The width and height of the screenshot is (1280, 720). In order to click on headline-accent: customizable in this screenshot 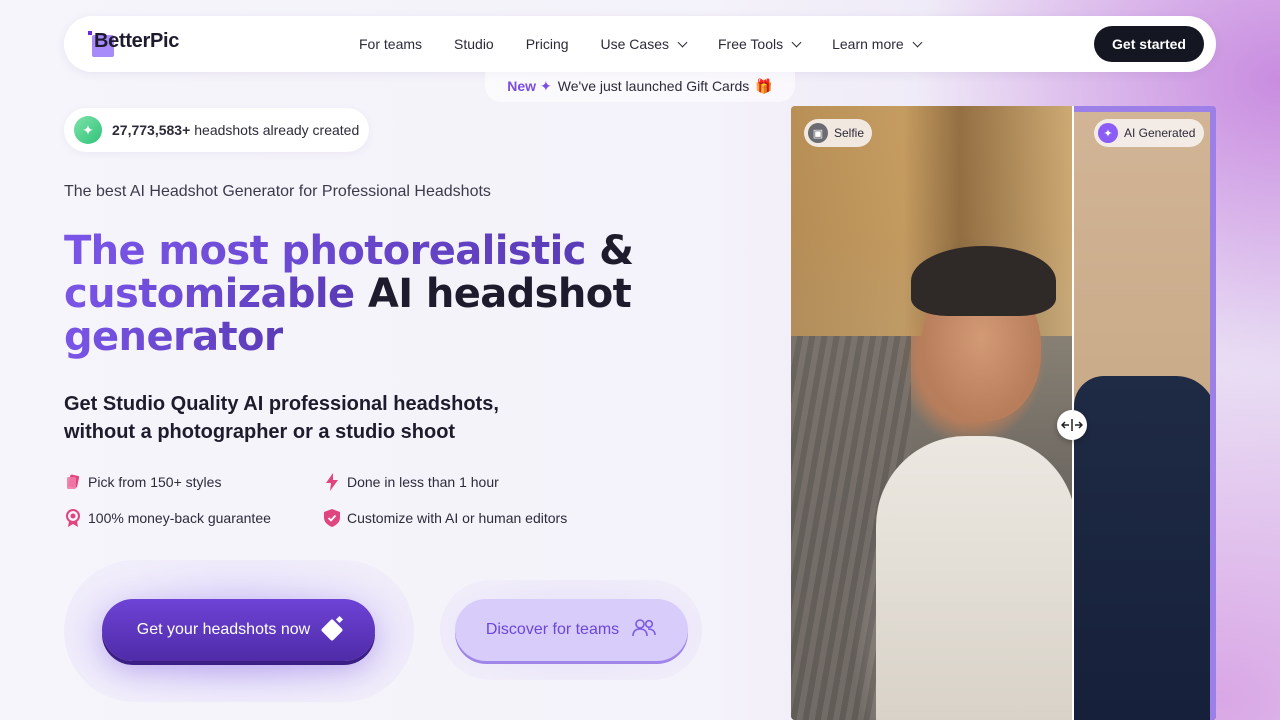, I will do `click(209, 294)`.